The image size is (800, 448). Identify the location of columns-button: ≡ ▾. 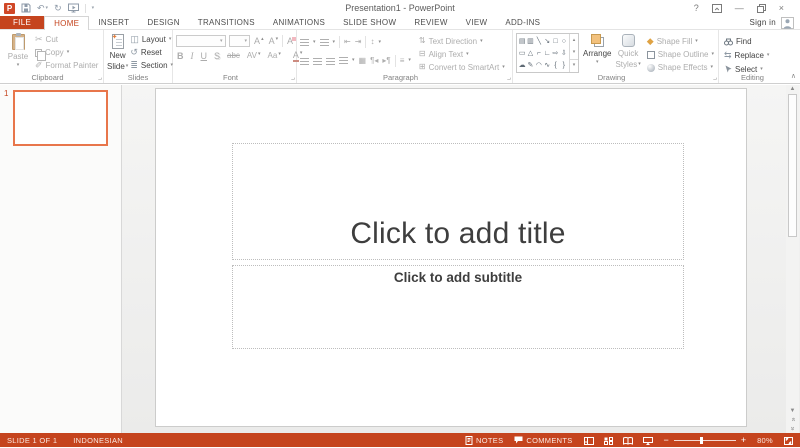
(405, 60).